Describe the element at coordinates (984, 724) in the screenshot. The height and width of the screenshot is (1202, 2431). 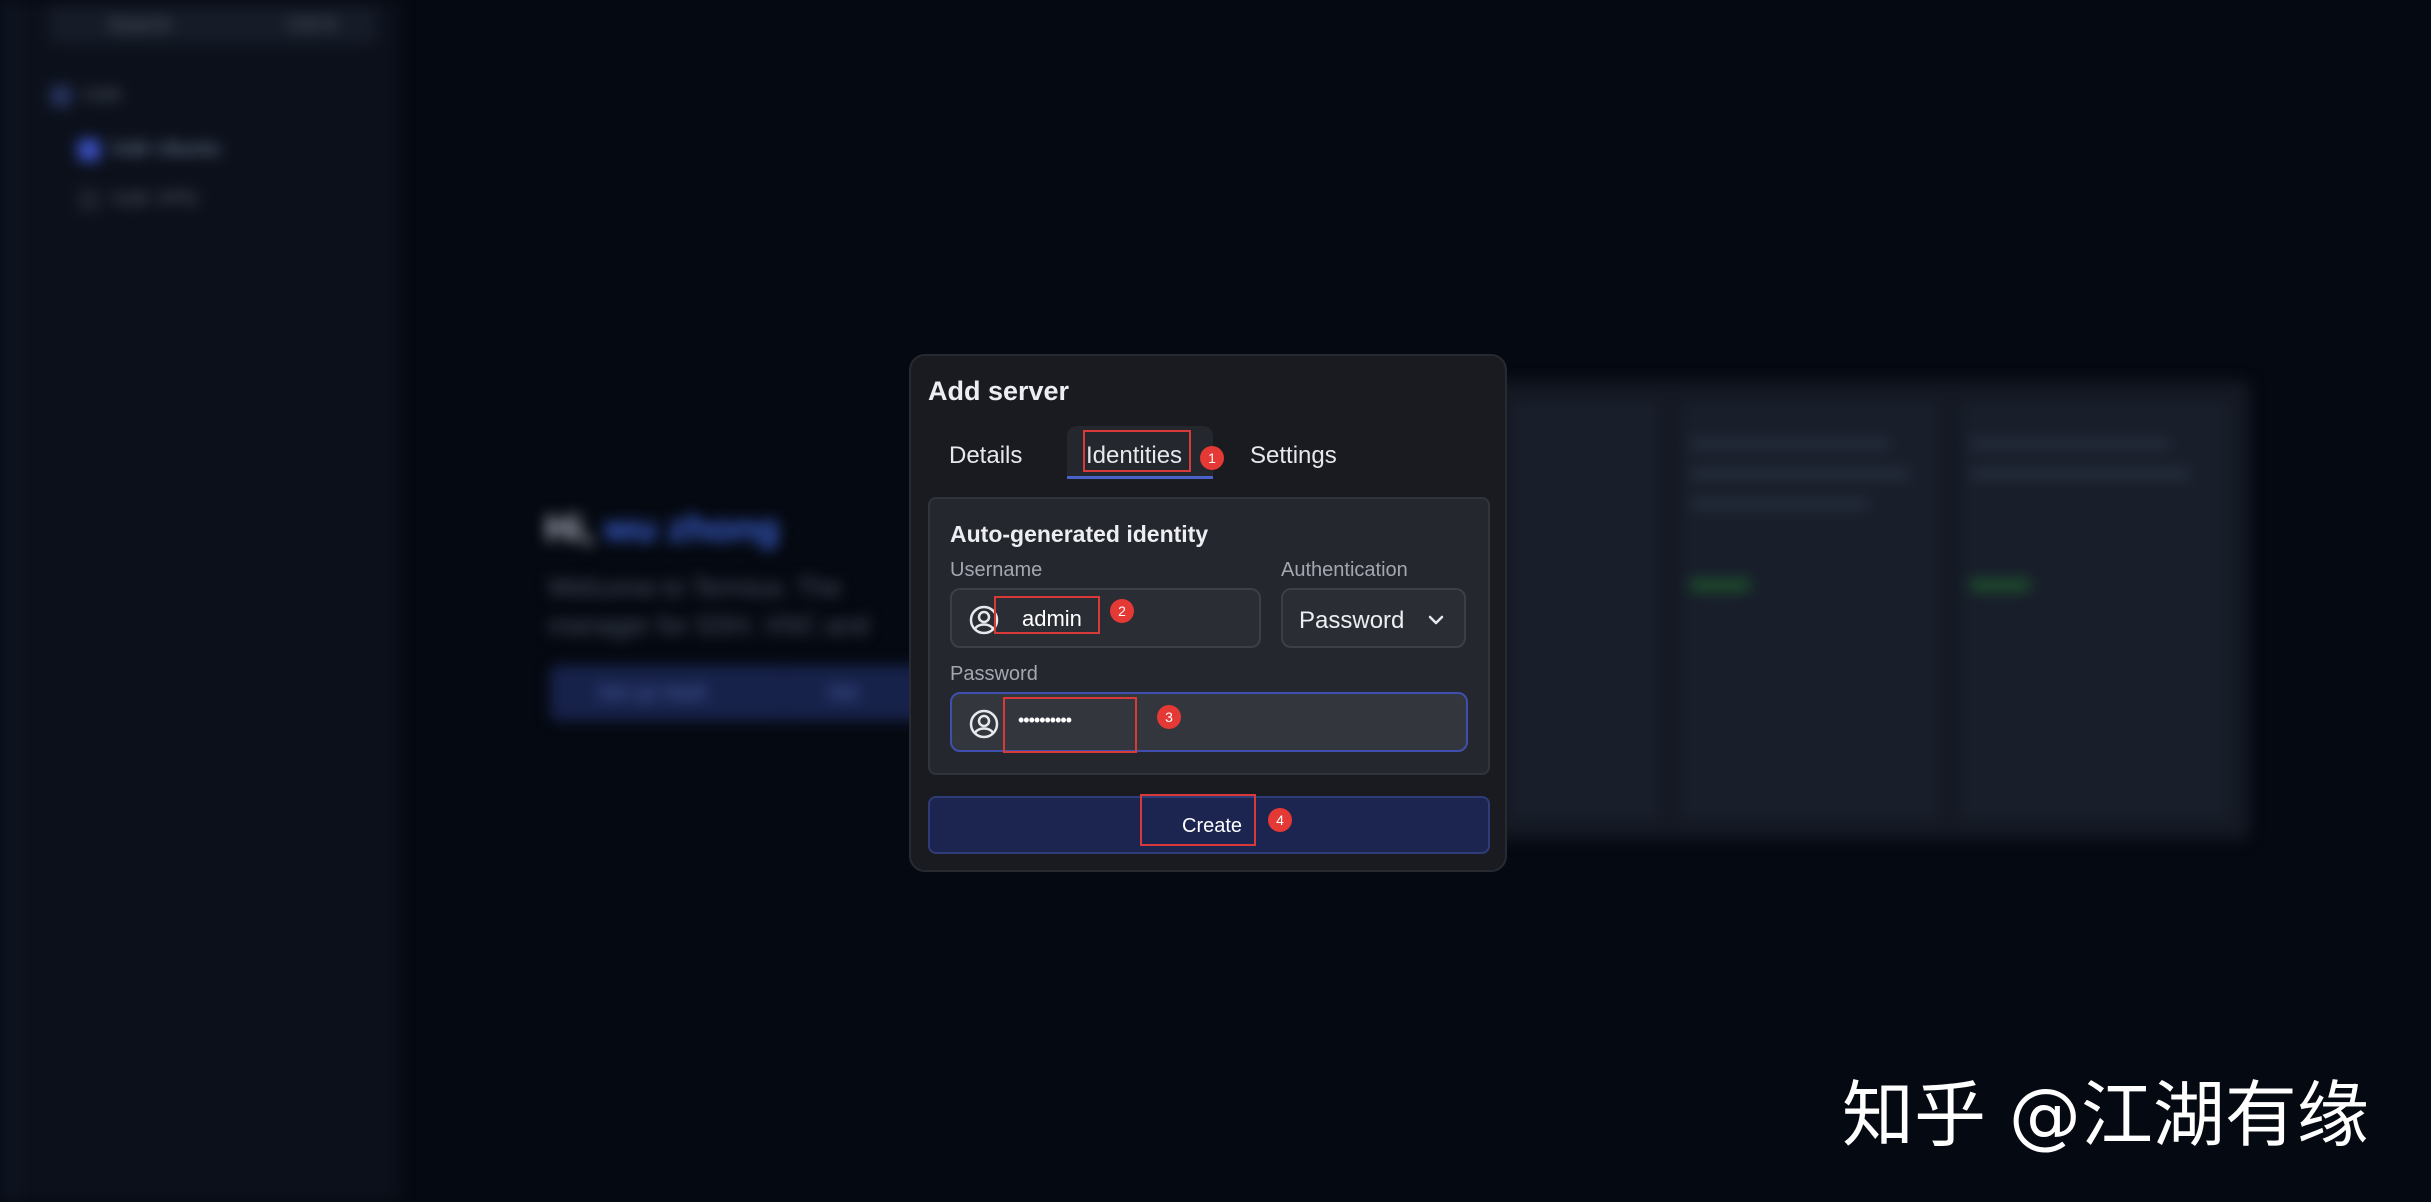
I see `user-circle-icon` at that location.